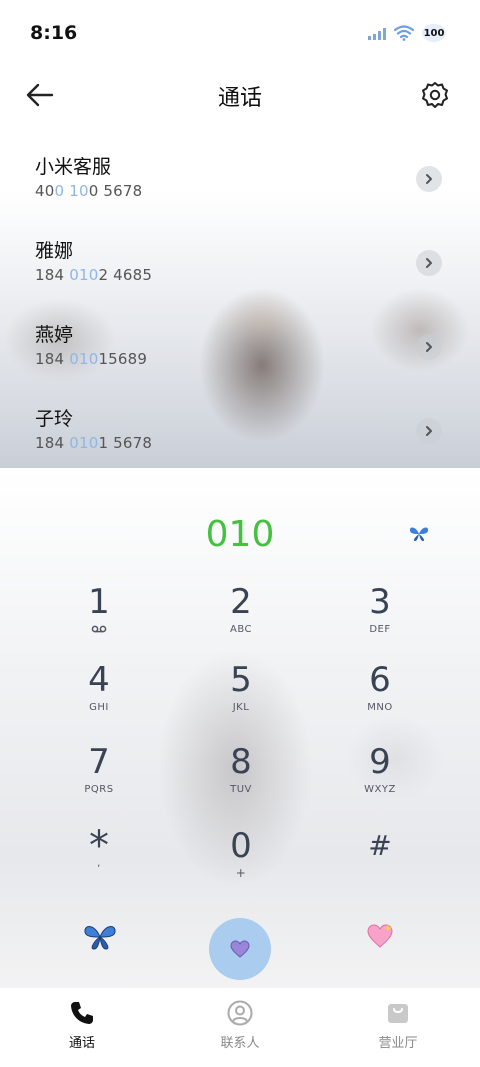 The width and height of the screenshot is (480, 1067). What do you see at coordinates (398, 1043) in the screenshot?
I see `nav-label: 营业厅` at bounding box center [398, 1043].